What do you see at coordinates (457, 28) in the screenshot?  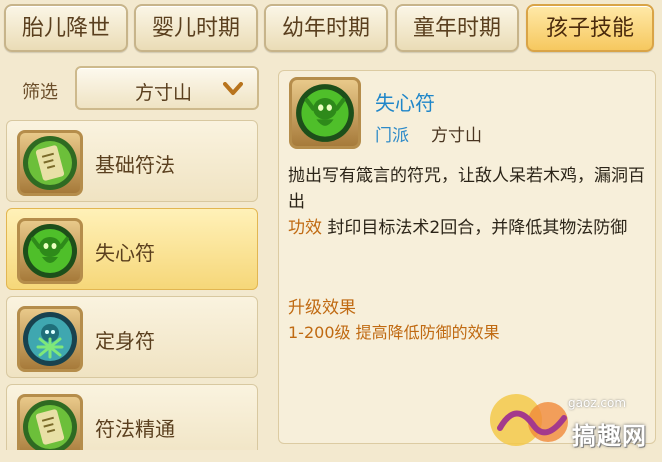 I see `tab-childhood: 童年时期` at bounding box center [457, 28].